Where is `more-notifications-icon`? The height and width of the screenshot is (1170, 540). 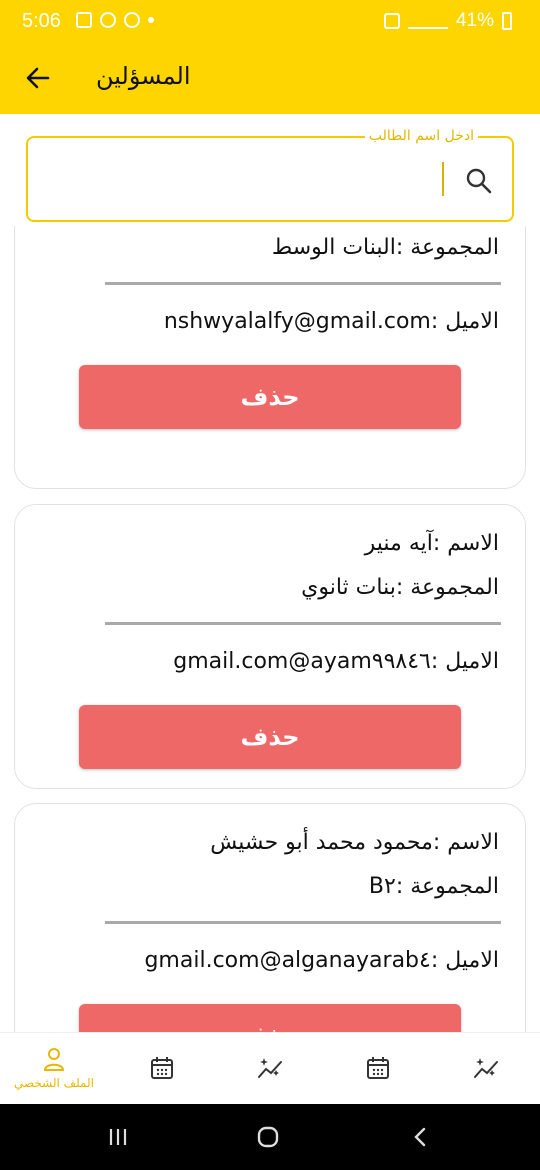
more-notifications-icon is located at coordinates (151, 20).